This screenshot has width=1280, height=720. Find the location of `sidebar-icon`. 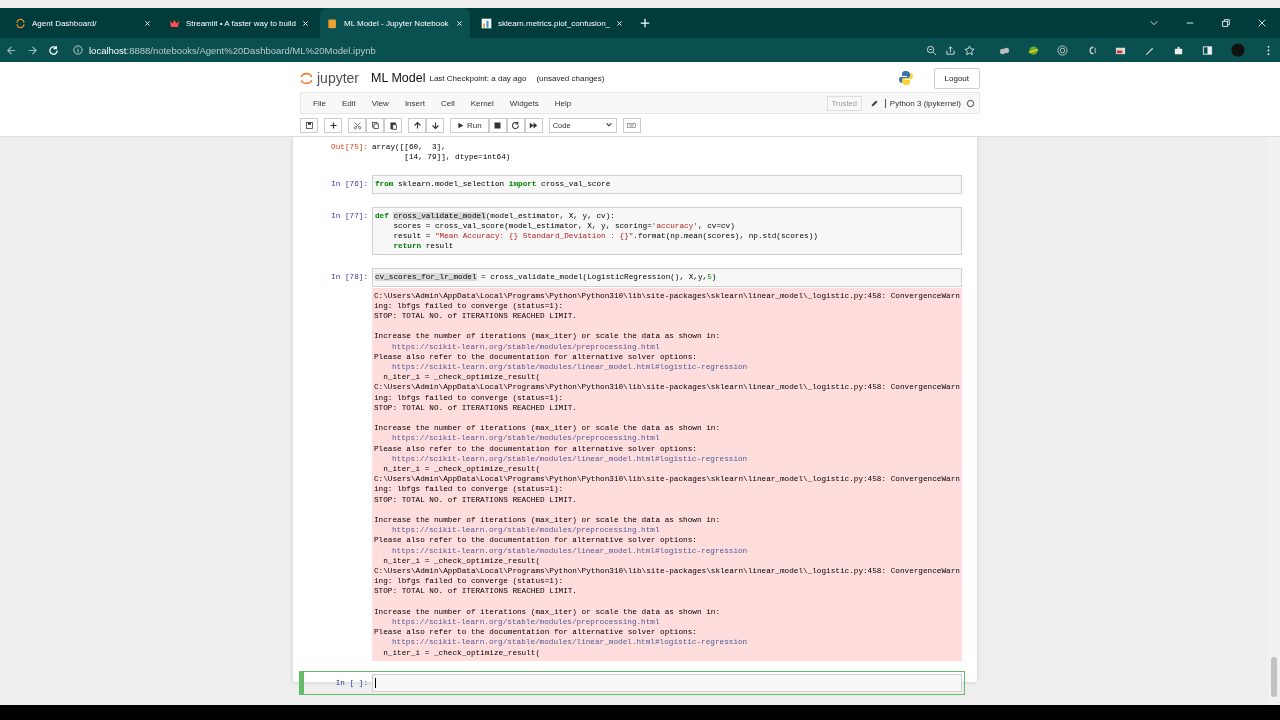

sidebar-icon is located at coordinates (1207, 50).